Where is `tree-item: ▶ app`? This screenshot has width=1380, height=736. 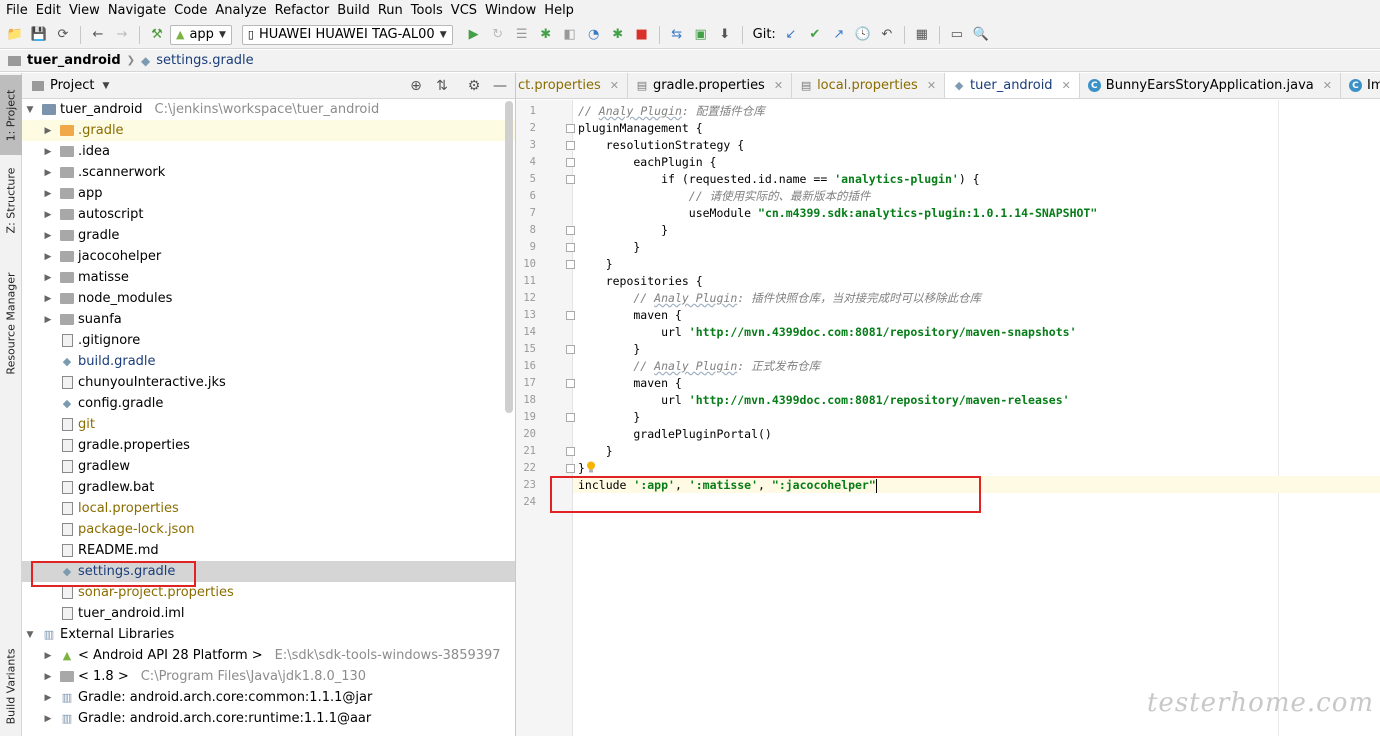
tree-item: ▶ app is located at coordinates (268, 193).